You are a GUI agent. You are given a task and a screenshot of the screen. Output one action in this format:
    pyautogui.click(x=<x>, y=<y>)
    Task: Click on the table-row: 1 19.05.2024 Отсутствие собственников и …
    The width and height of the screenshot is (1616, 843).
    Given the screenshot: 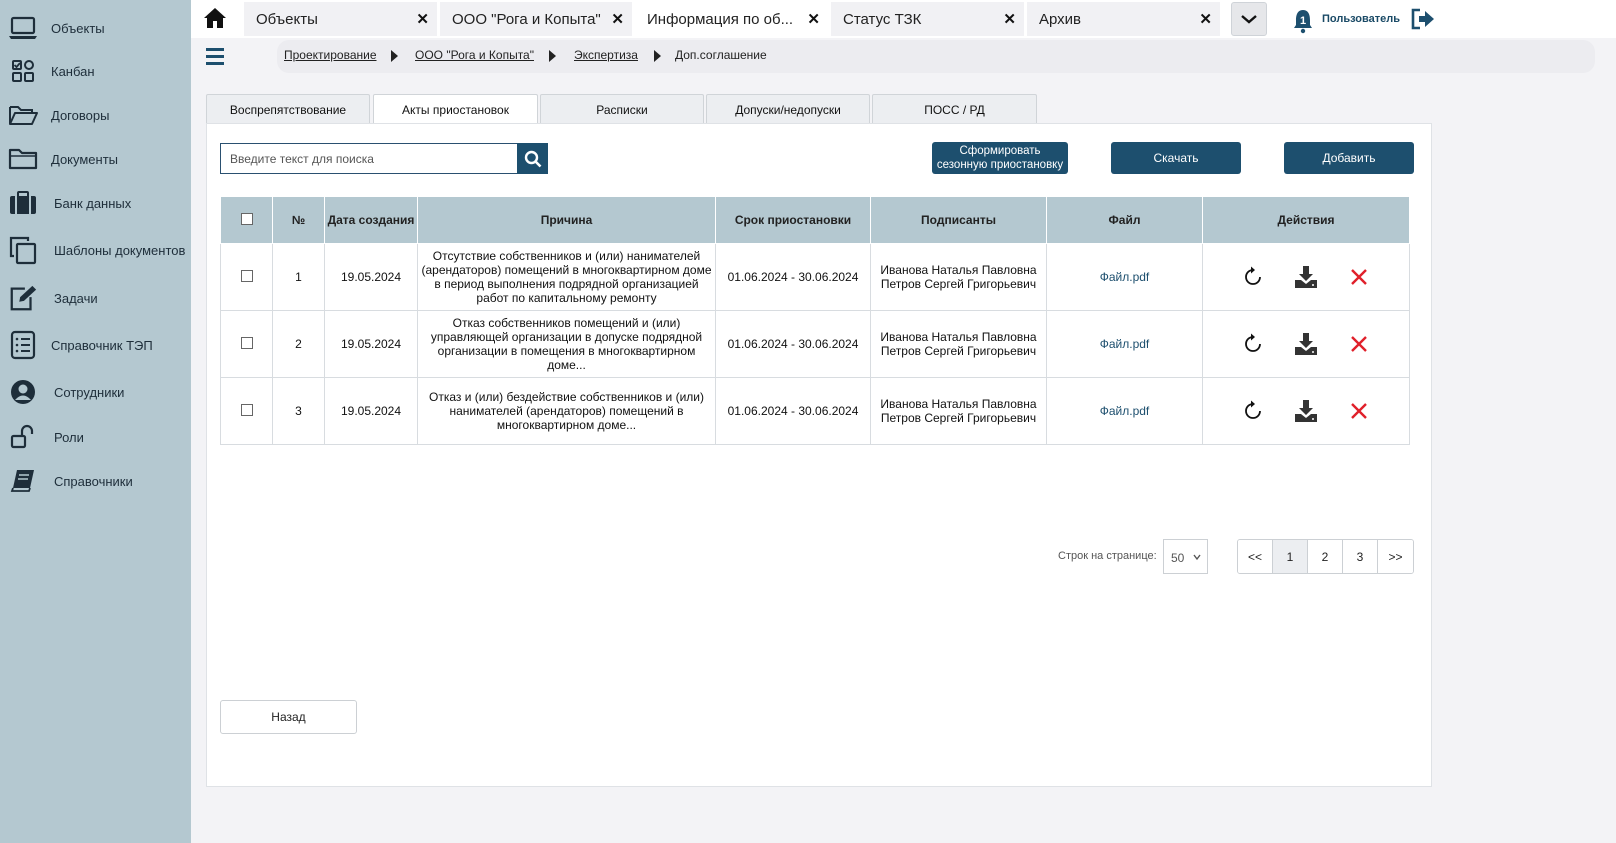 What is the action you would take?
    pyautogui.click(x=815, y=277)
    